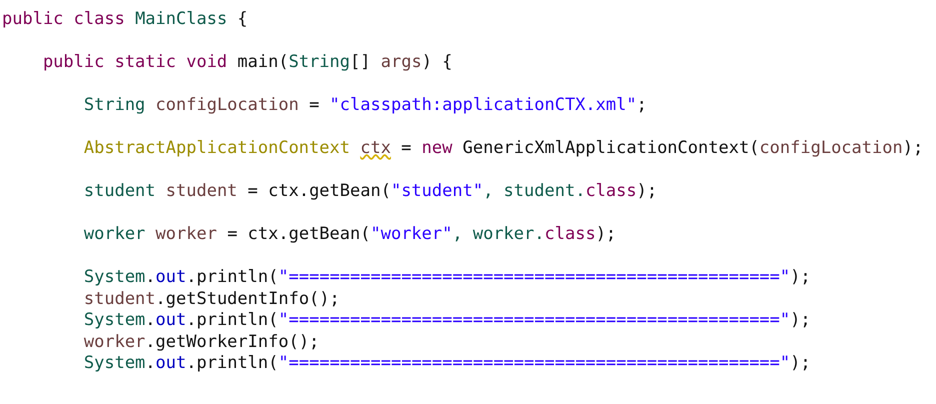  Describe the element at coordinates (504, 149) in the screenshot. I see `code-line: AbstractApplicationContext ctx = new GenericXmlApplicationContext(configLocation);` at that location.